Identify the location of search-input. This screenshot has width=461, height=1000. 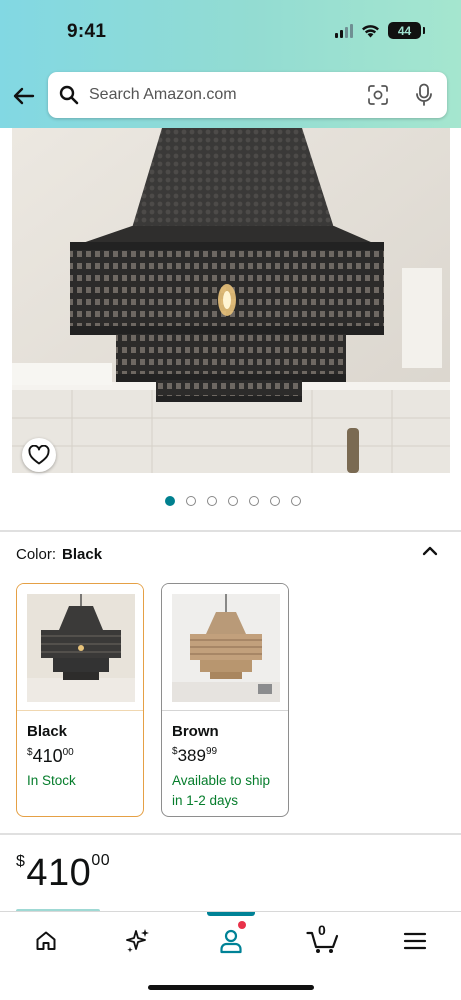
(219, 95).